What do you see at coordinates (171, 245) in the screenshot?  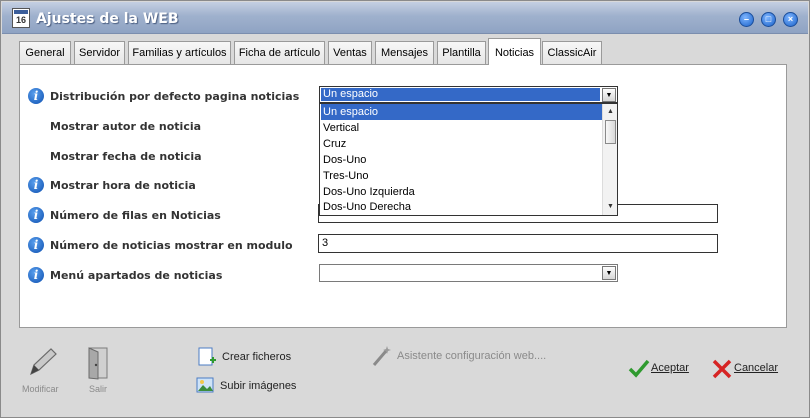 I see `mostrar-modulo-label: Número de noticias mostrar en modulo` at bounding box center [171, 245].